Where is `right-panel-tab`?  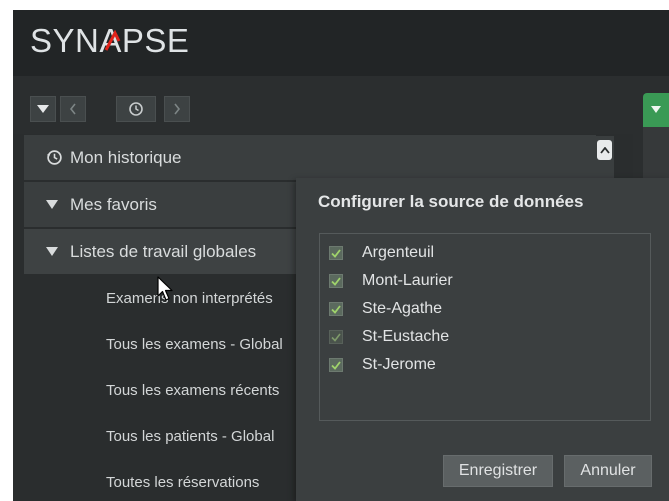 right-panel-tab is located at coordinates (656, 110).